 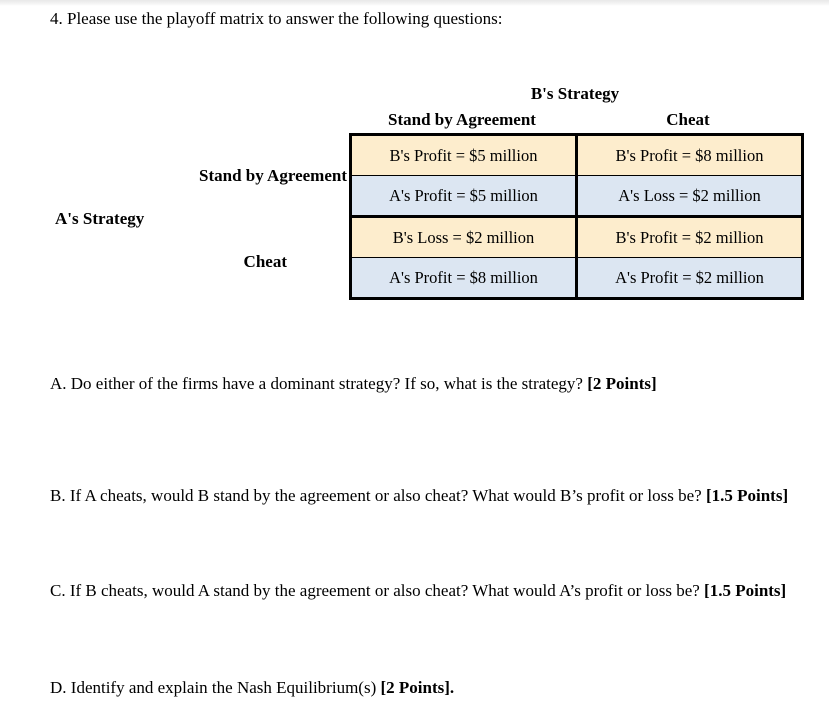 What do you see at coordinates (463, 236) in the screenshot?
I see `cell-r1c0-b-payoff: B's Loss = $2 million` at bounding box center [463, 236].